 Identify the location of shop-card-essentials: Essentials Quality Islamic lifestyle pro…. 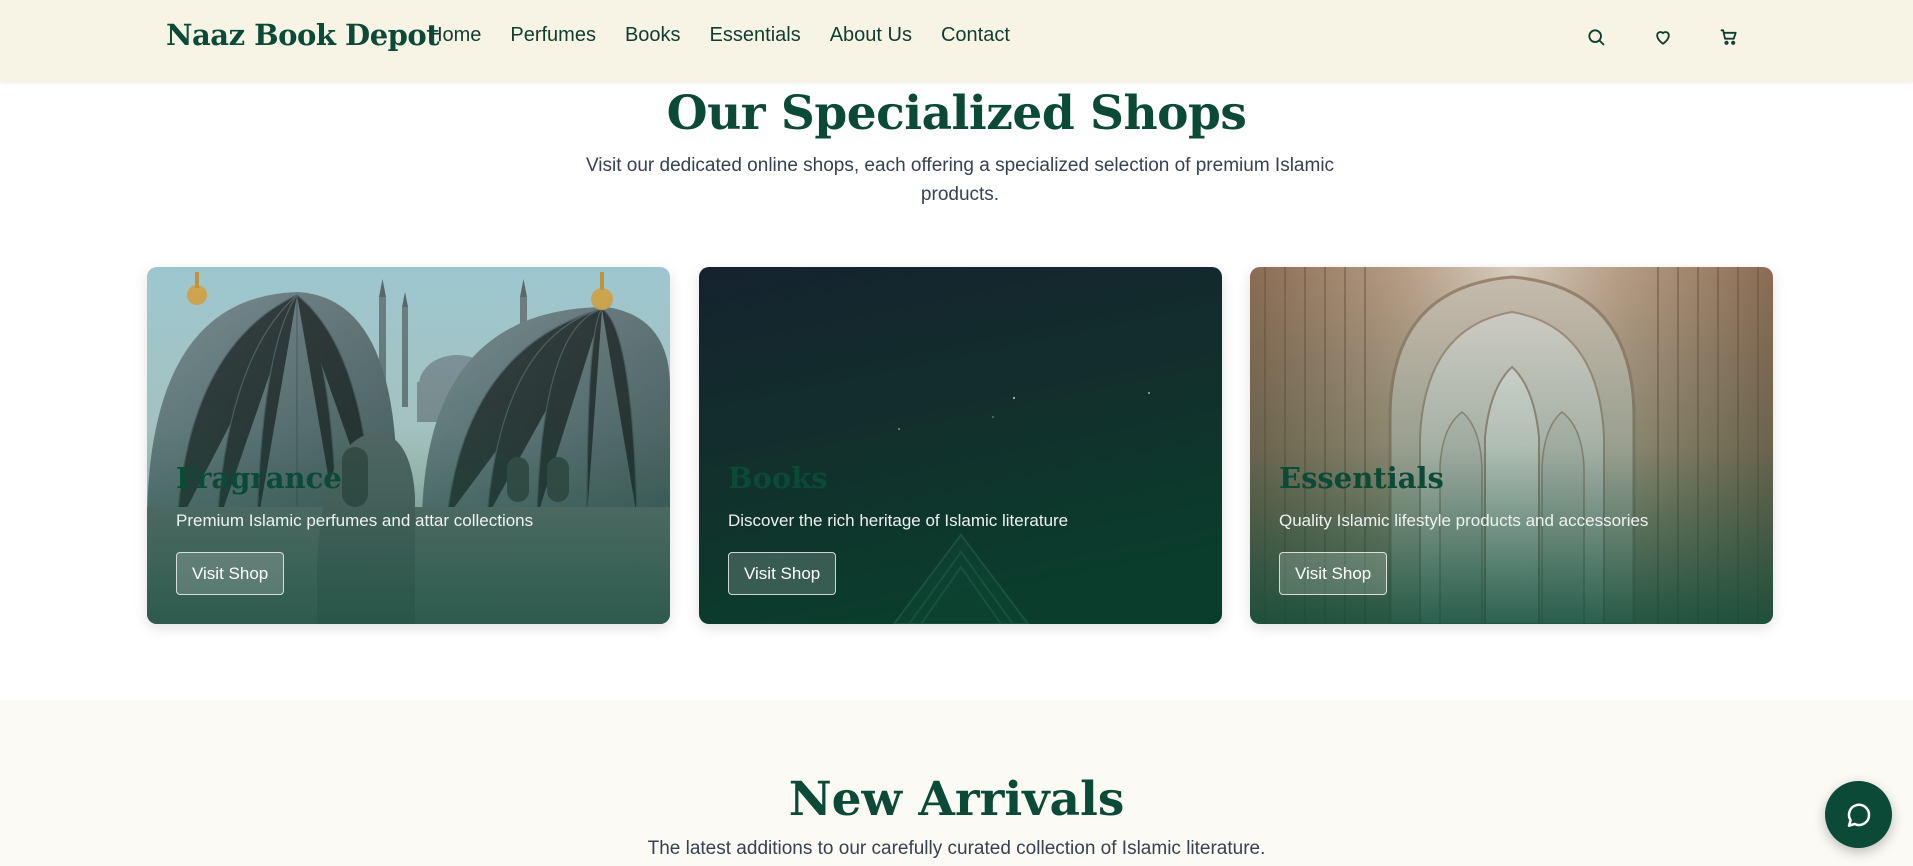
(1511, 445).